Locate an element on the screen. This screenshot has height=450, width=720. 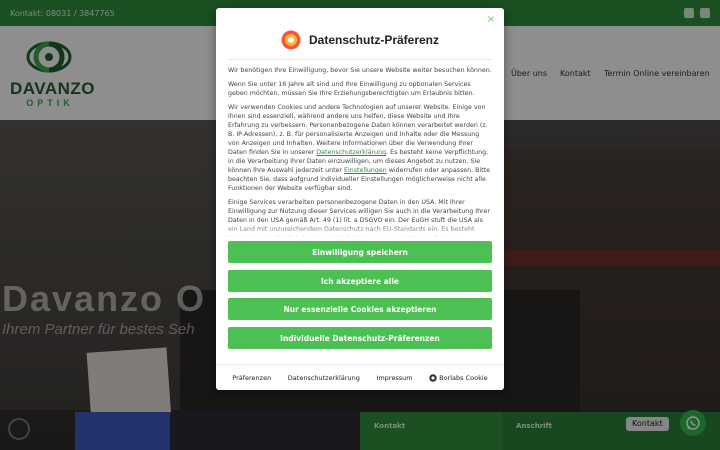
accept-essential-button: Nur essenzielle Cookies akzeptieren is located at coordinates (360, 309).